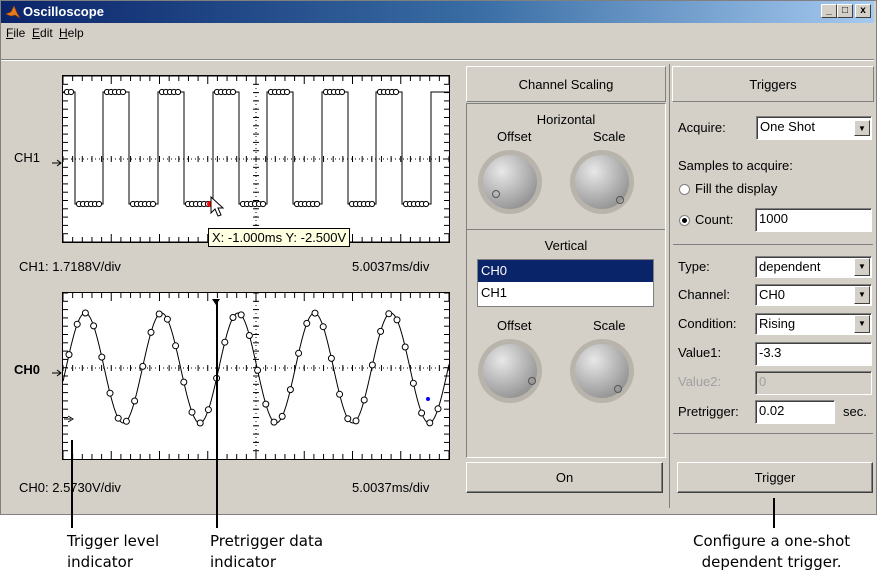  What do you see at coordinates (704, 294) in the screenshot?
I see `channel-label: Channel:` at bounding box center [704, 294].